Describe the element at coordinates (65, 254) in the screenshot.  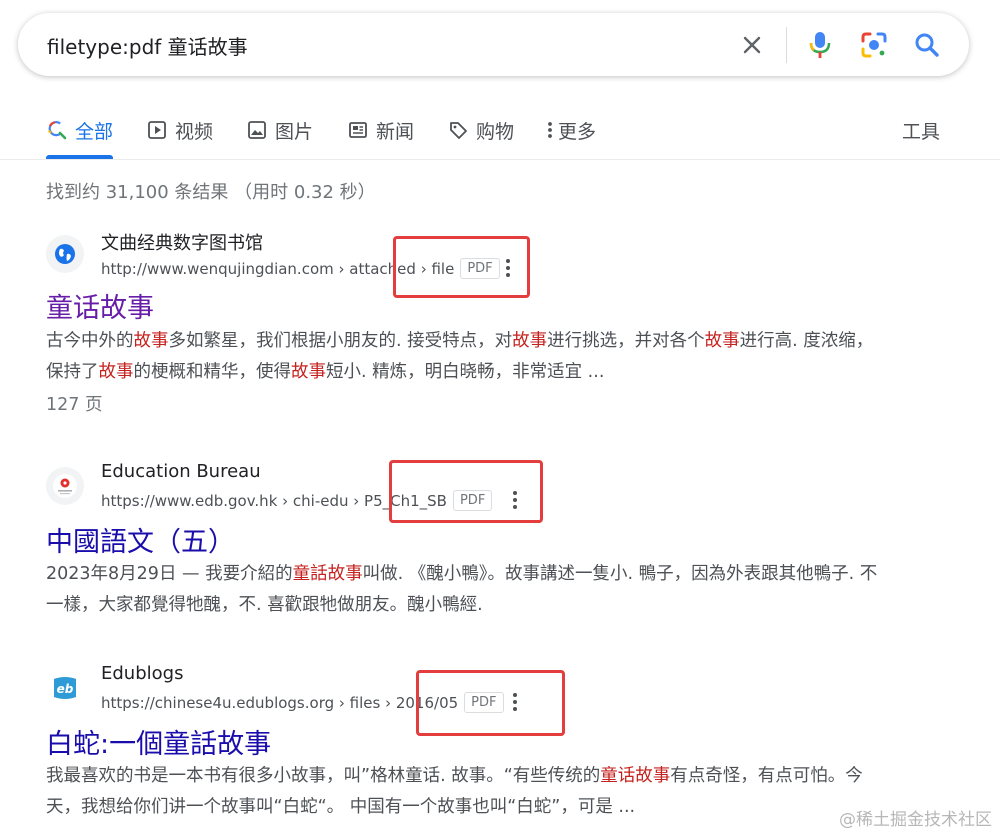
I see `globe-icon` at that location.